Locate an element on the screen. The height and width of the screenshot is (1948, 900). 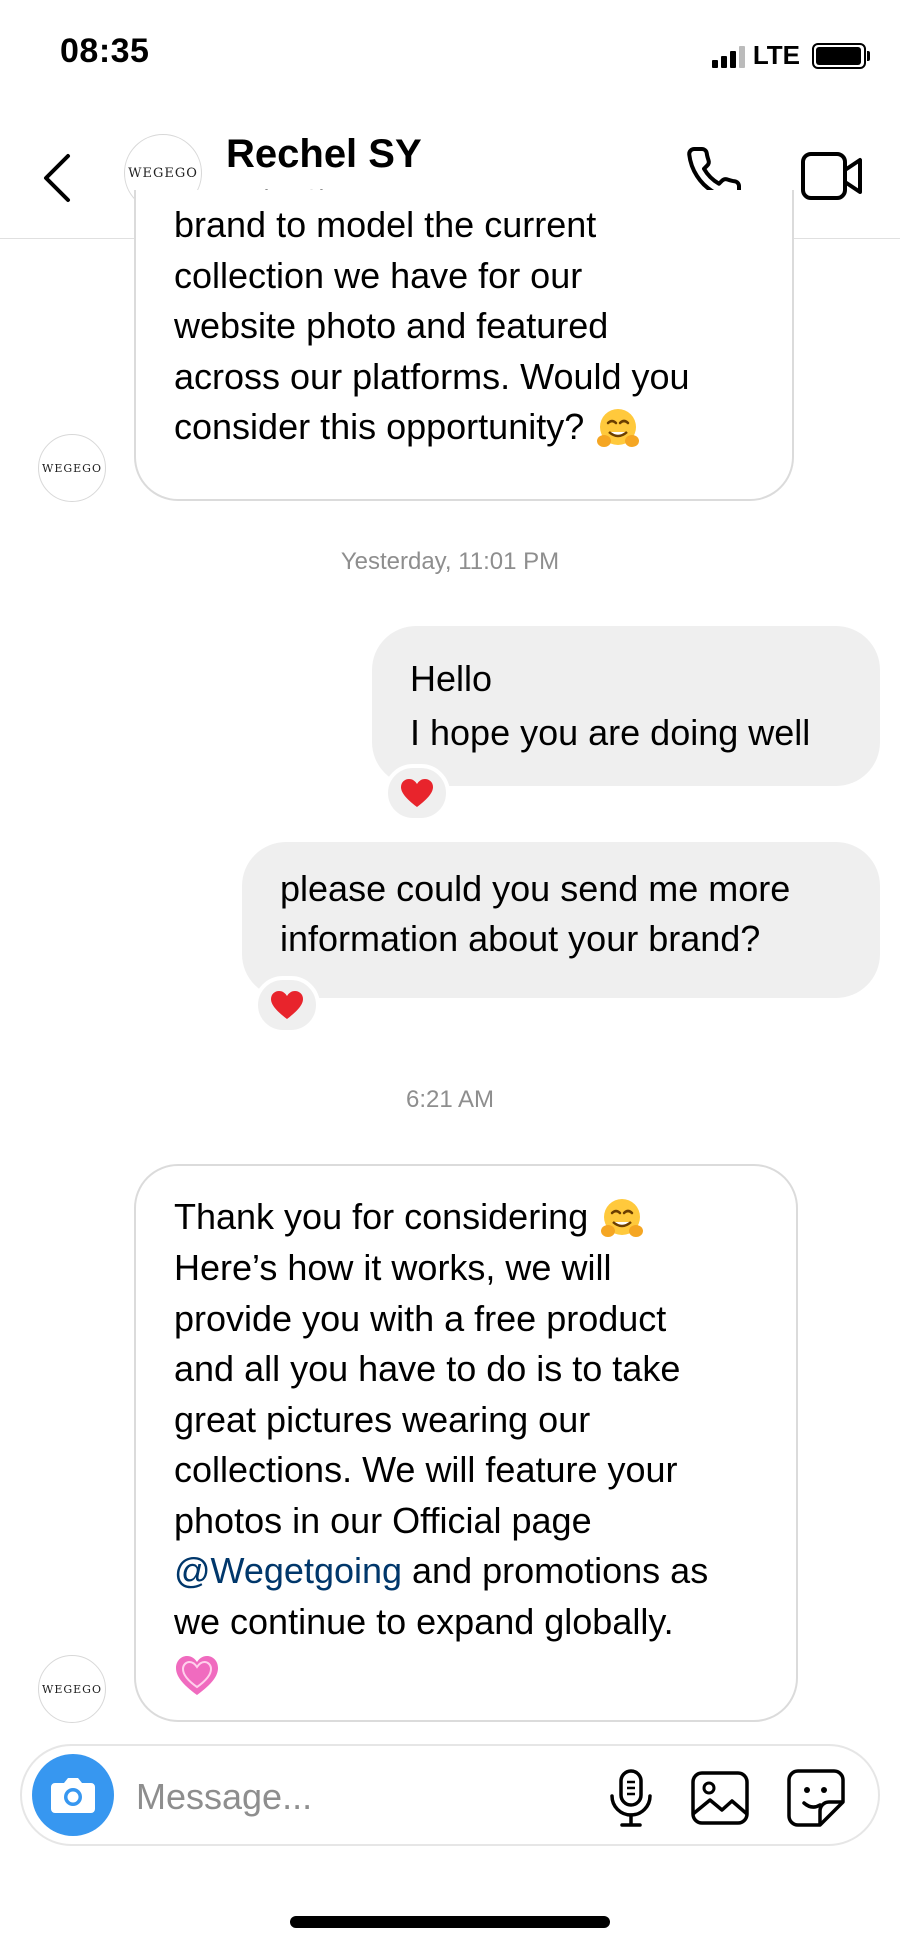
gallery-button is located at coordinates (720, 1798).